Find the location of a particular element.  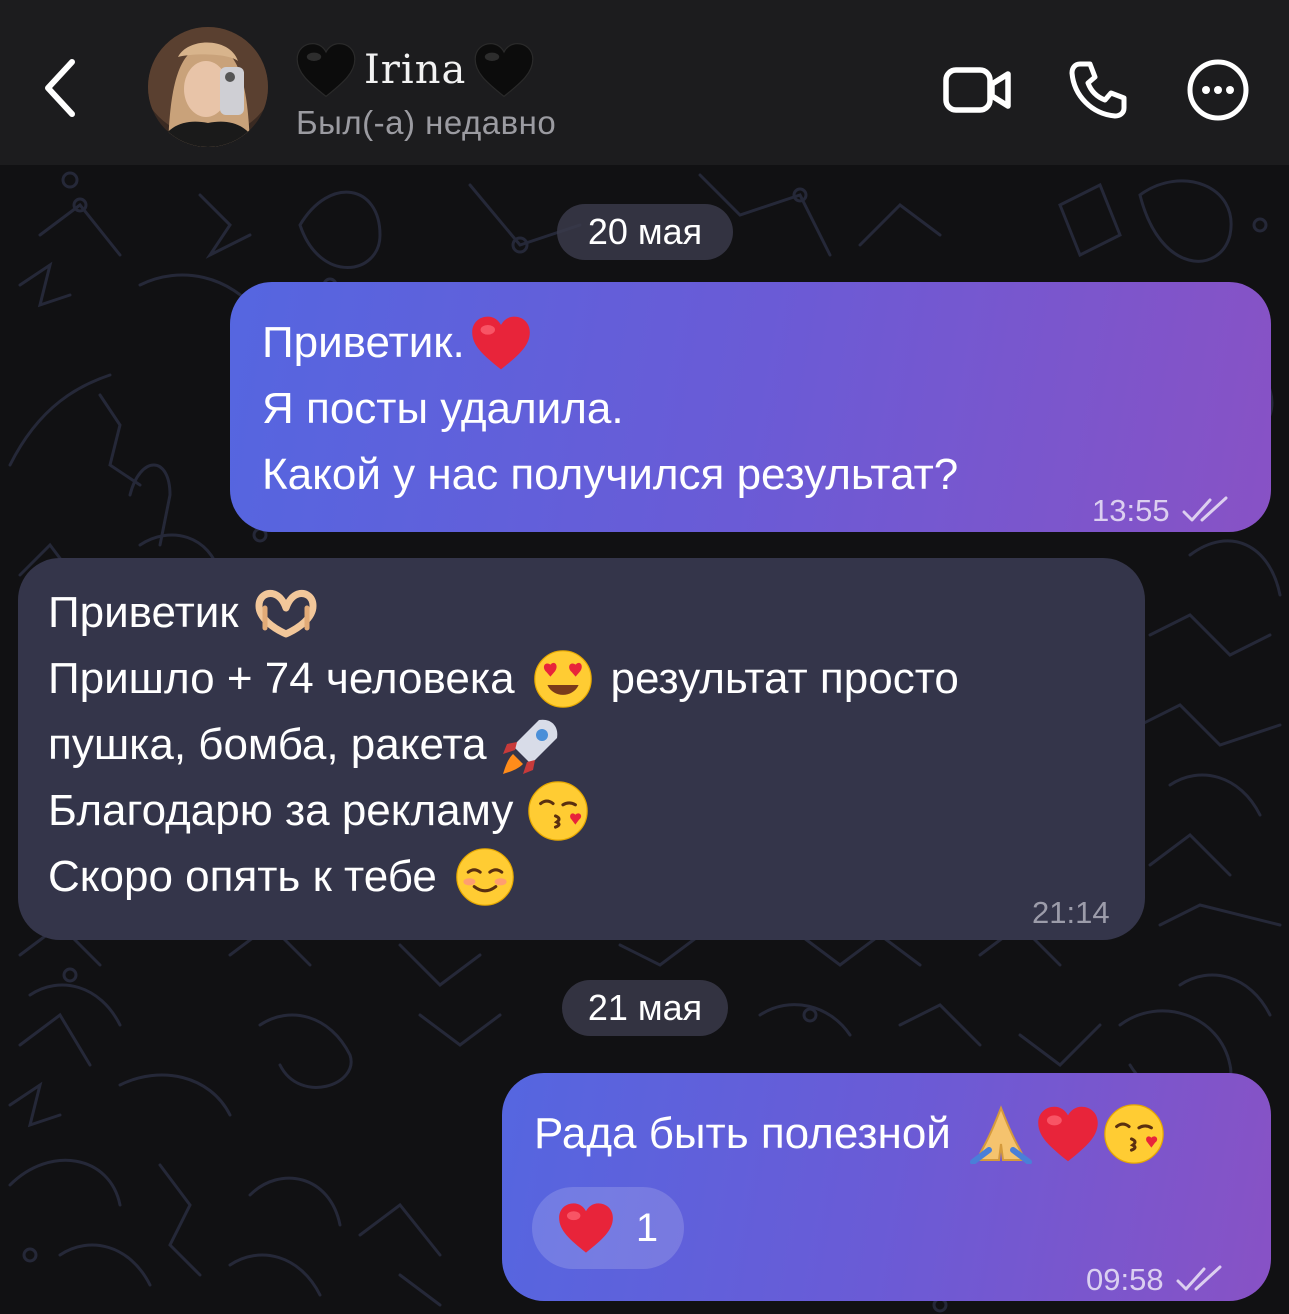

chat-header: Irina Был(-а) недавно is located at coordinates (644, 82).